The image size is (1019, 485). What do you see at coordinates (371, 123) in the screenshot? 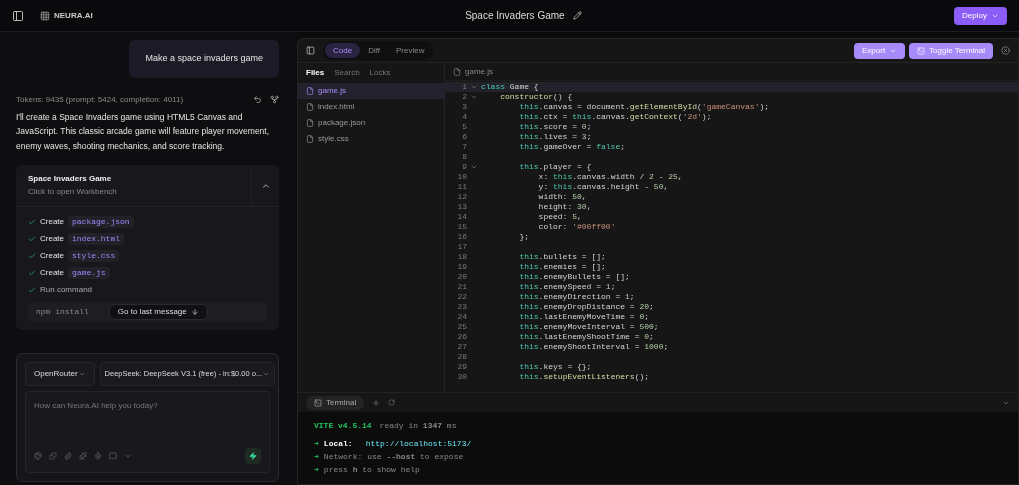
I see `file-item: package.json` at bounding box center [371, 123].